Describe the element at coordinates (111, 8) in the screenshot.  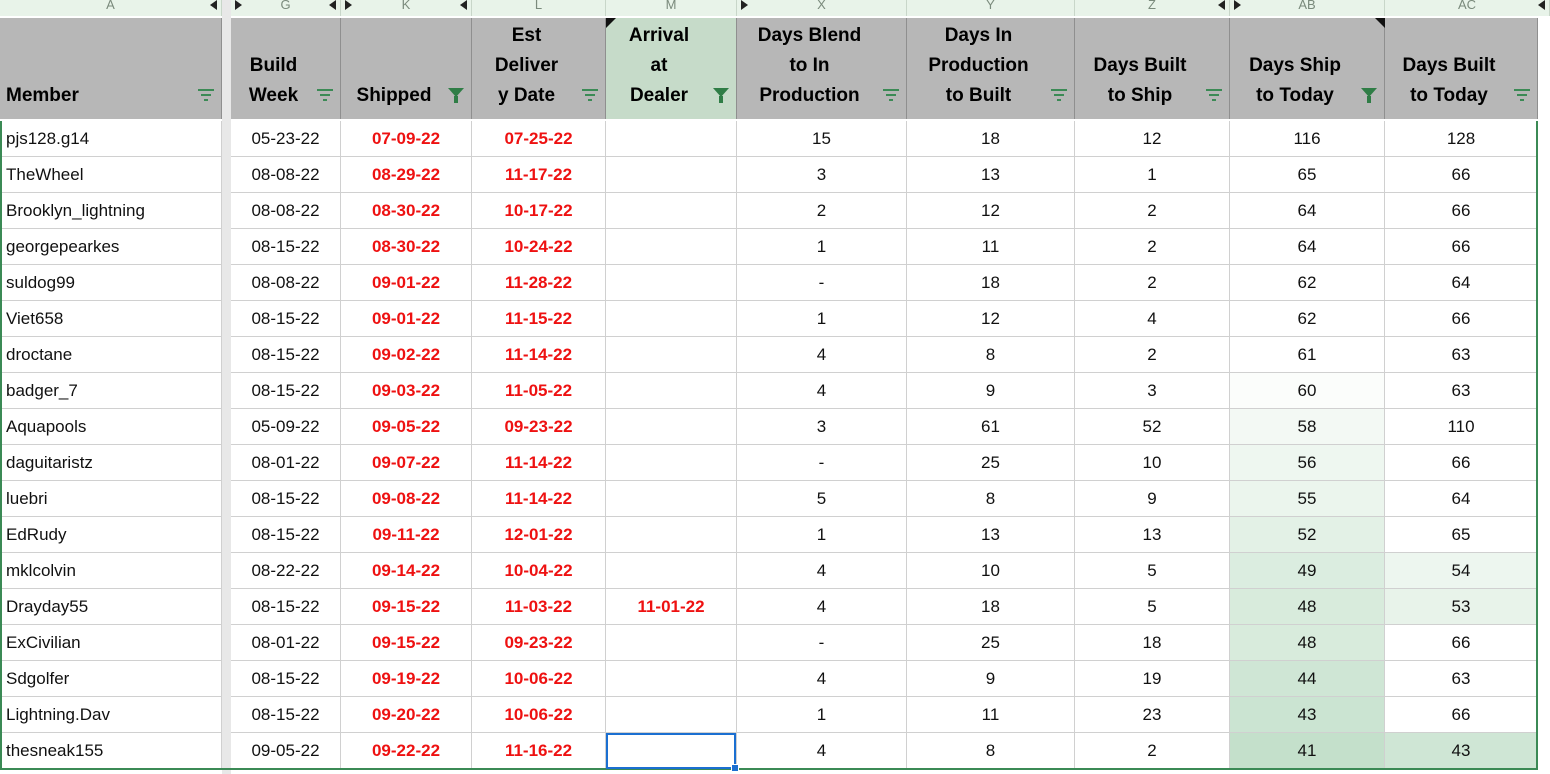
I see `column-letter-a: A` at that location.